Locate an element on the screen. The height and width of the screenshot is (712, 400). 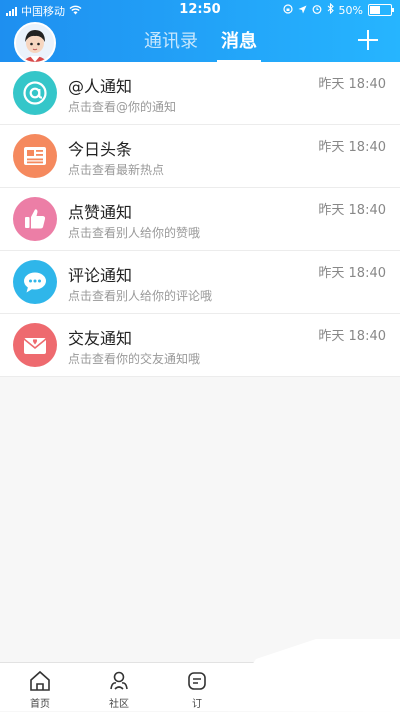
header-tabs: 通讯录 消息 is located at coordinates (200, 46).